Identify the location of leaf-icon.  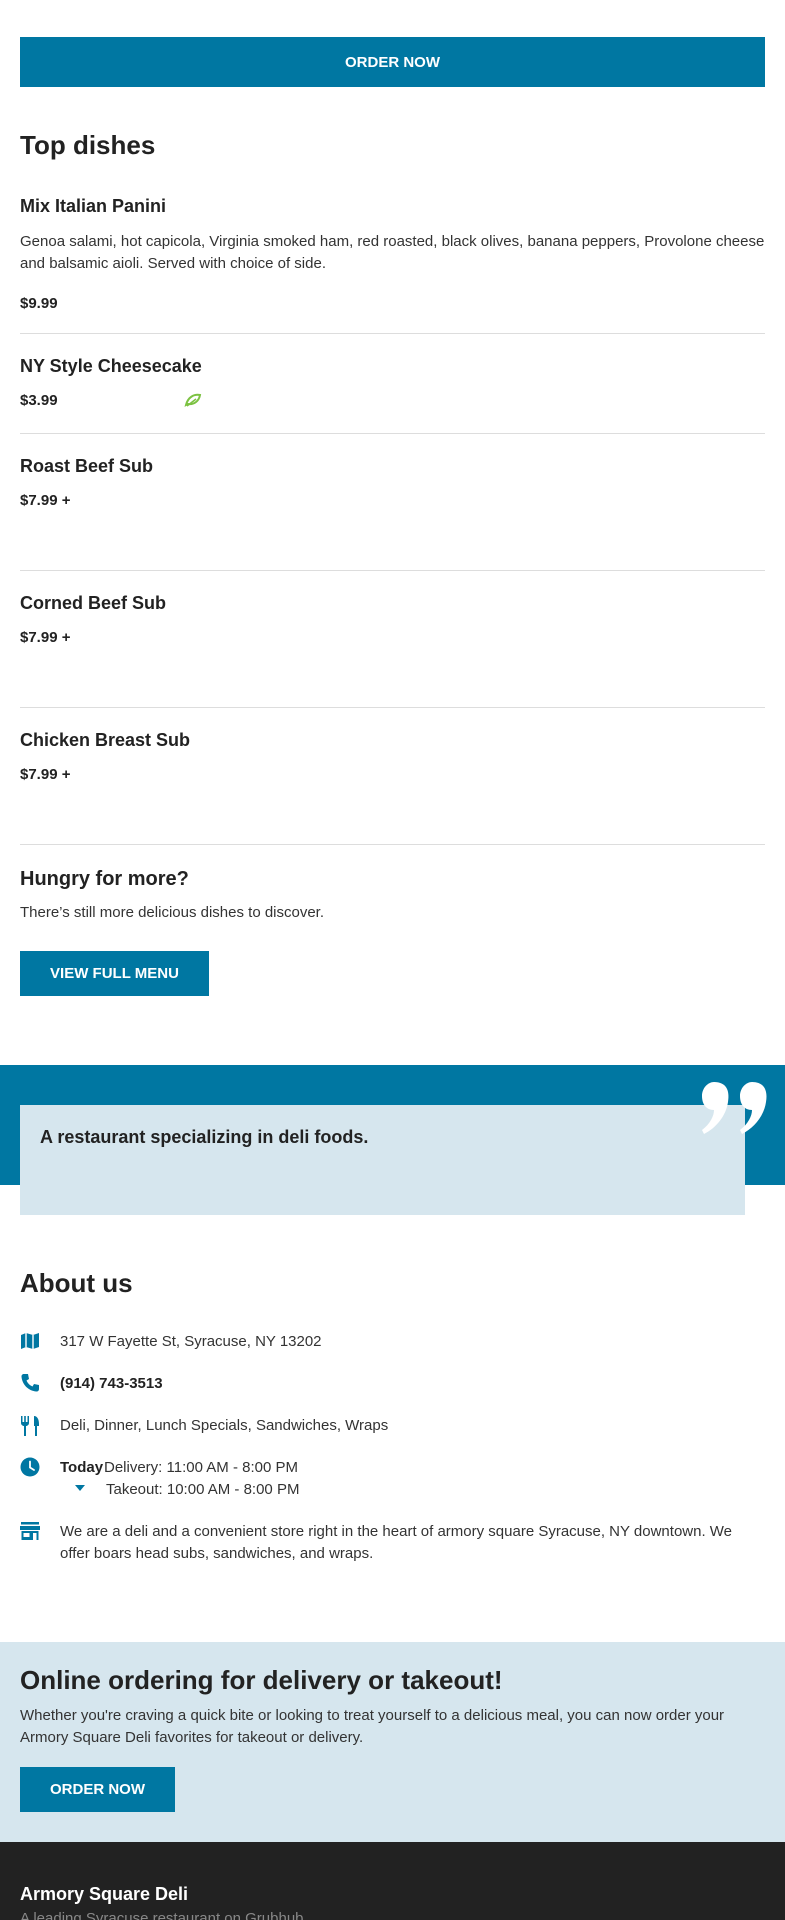
(193, 400).